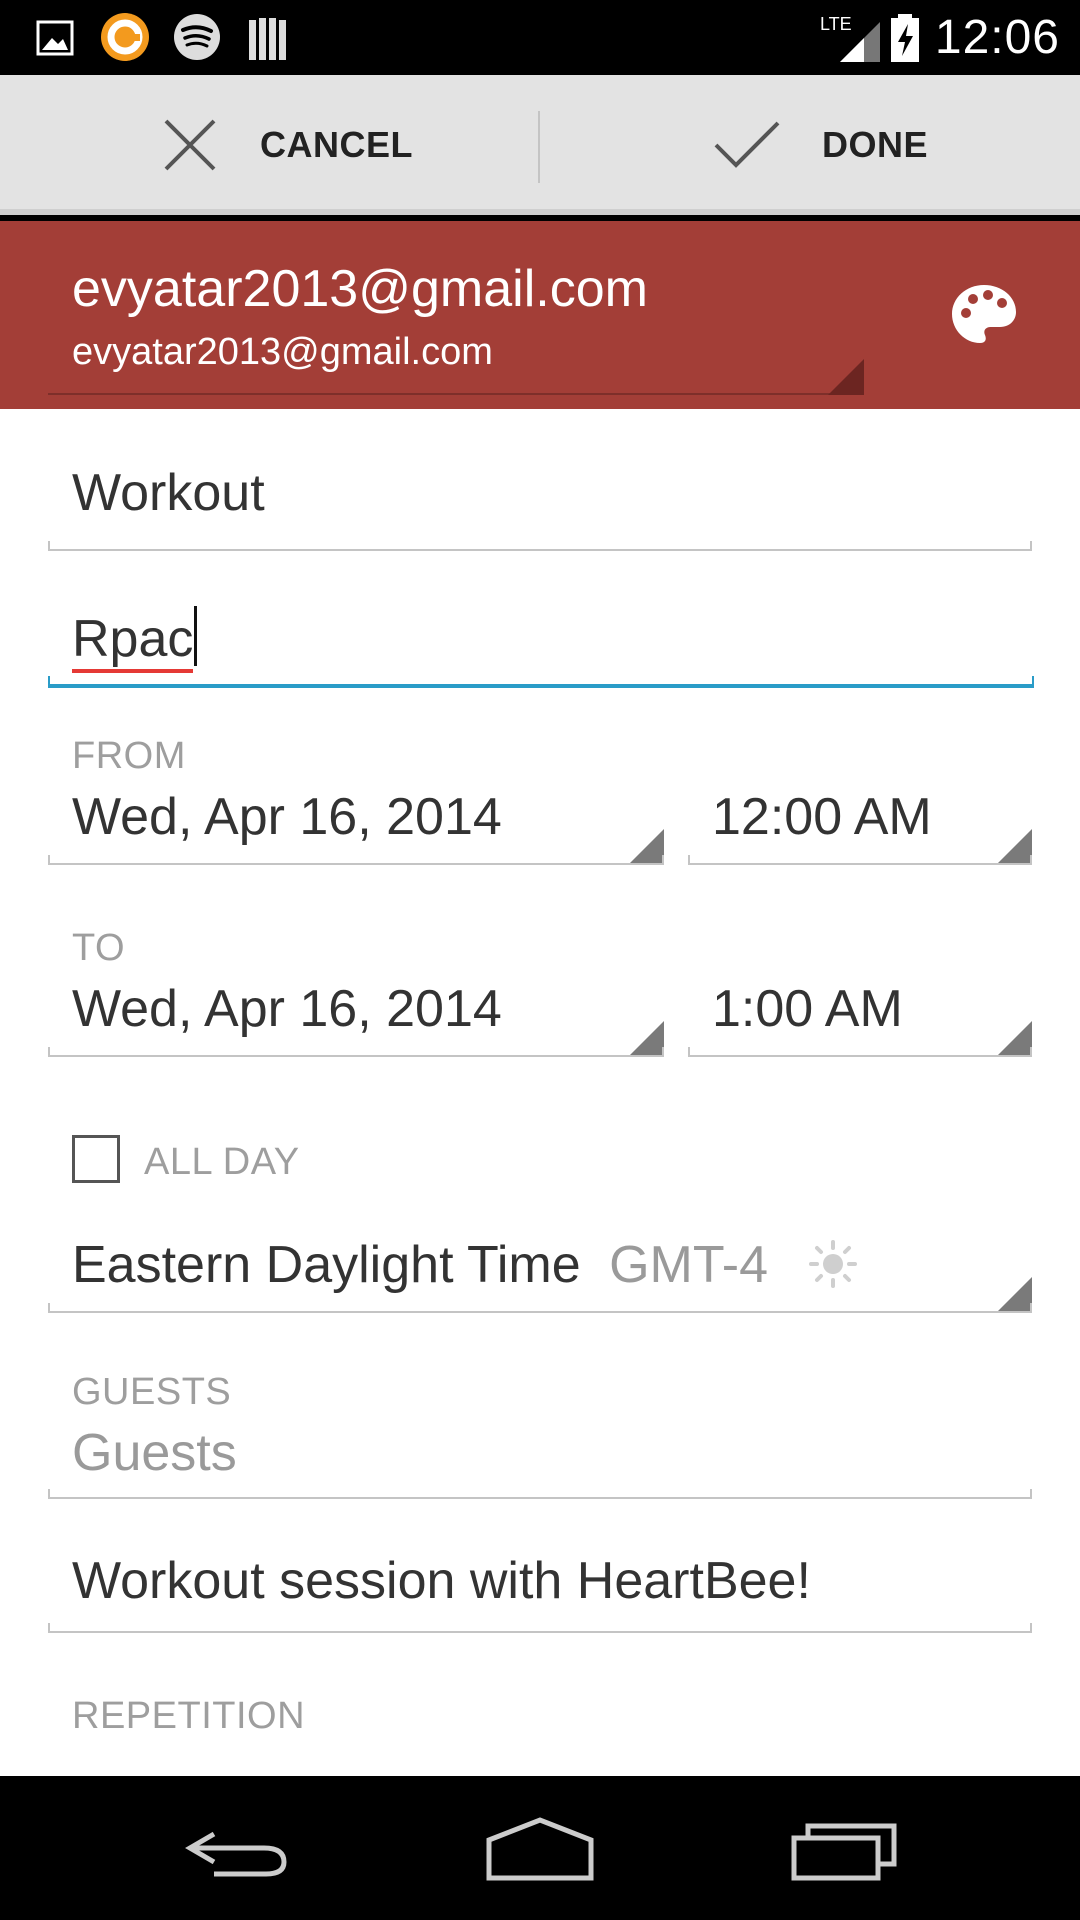 This screenshot has width=1080, height=1920. What do you see at coordinates (326, 1265) in the screenshot?
I see `timezone-name: Eastern Daylight Time` at bounding box center [326, 1265].